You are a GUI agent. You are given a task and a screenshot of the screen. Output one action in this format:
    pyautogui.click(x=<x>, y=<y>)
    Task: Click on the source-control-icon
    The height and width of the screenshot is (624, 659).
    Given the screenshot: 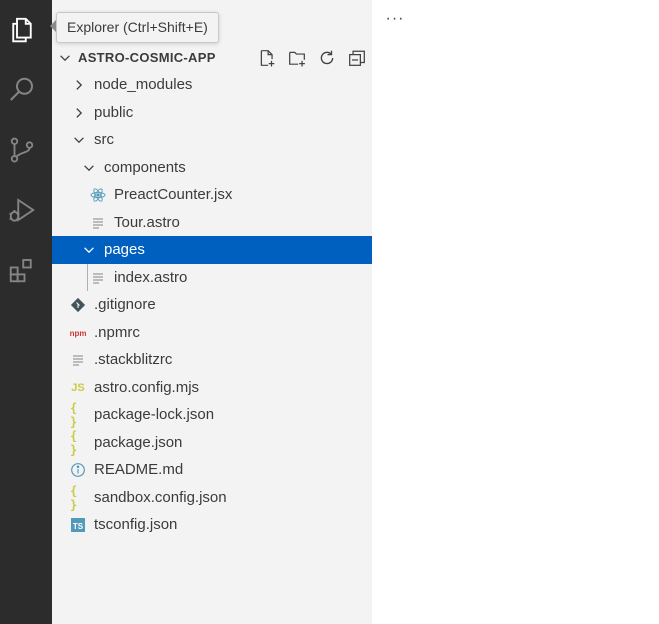 What is the action you would take?
    pyautogui.click(x=22, y=150)
    